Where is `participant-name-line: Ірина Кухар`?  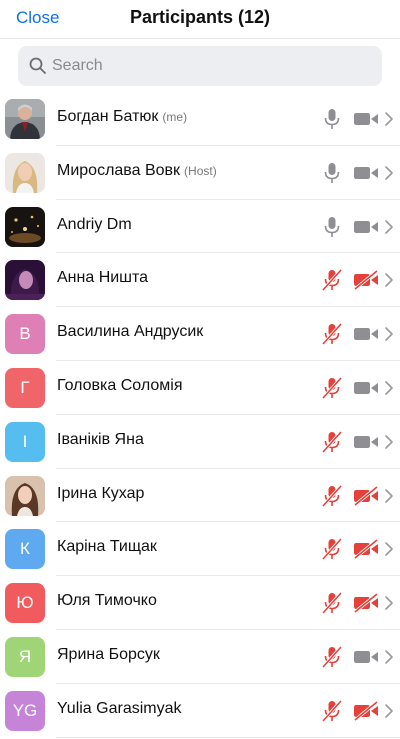
participant-name-line: Ірина Кухар is located at coordinates (100, 494).